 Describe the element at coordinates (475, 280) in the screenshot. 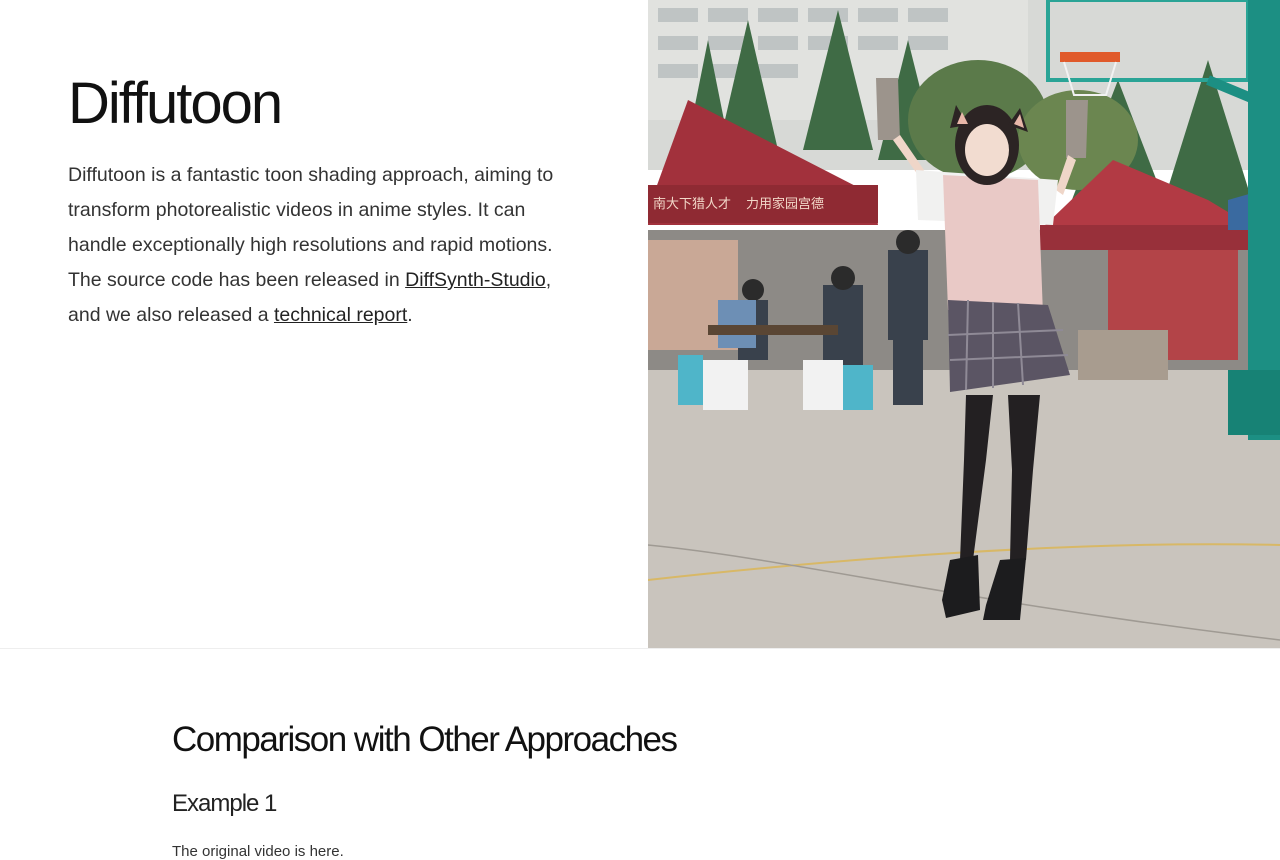

I see `diffsynth-studio-link: DiffSynth-Studio` at that location.